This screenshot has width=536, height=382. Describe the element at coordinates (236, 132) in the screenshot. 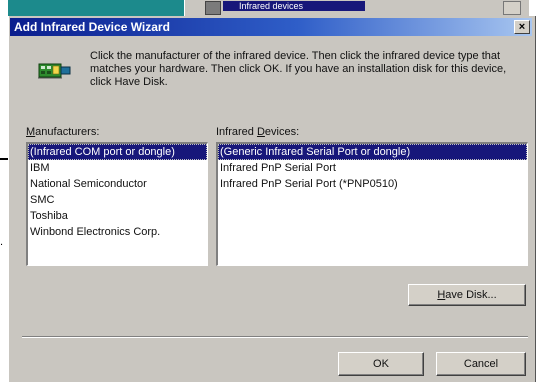

I see `devices-label-prefix: Infrared` at that location.